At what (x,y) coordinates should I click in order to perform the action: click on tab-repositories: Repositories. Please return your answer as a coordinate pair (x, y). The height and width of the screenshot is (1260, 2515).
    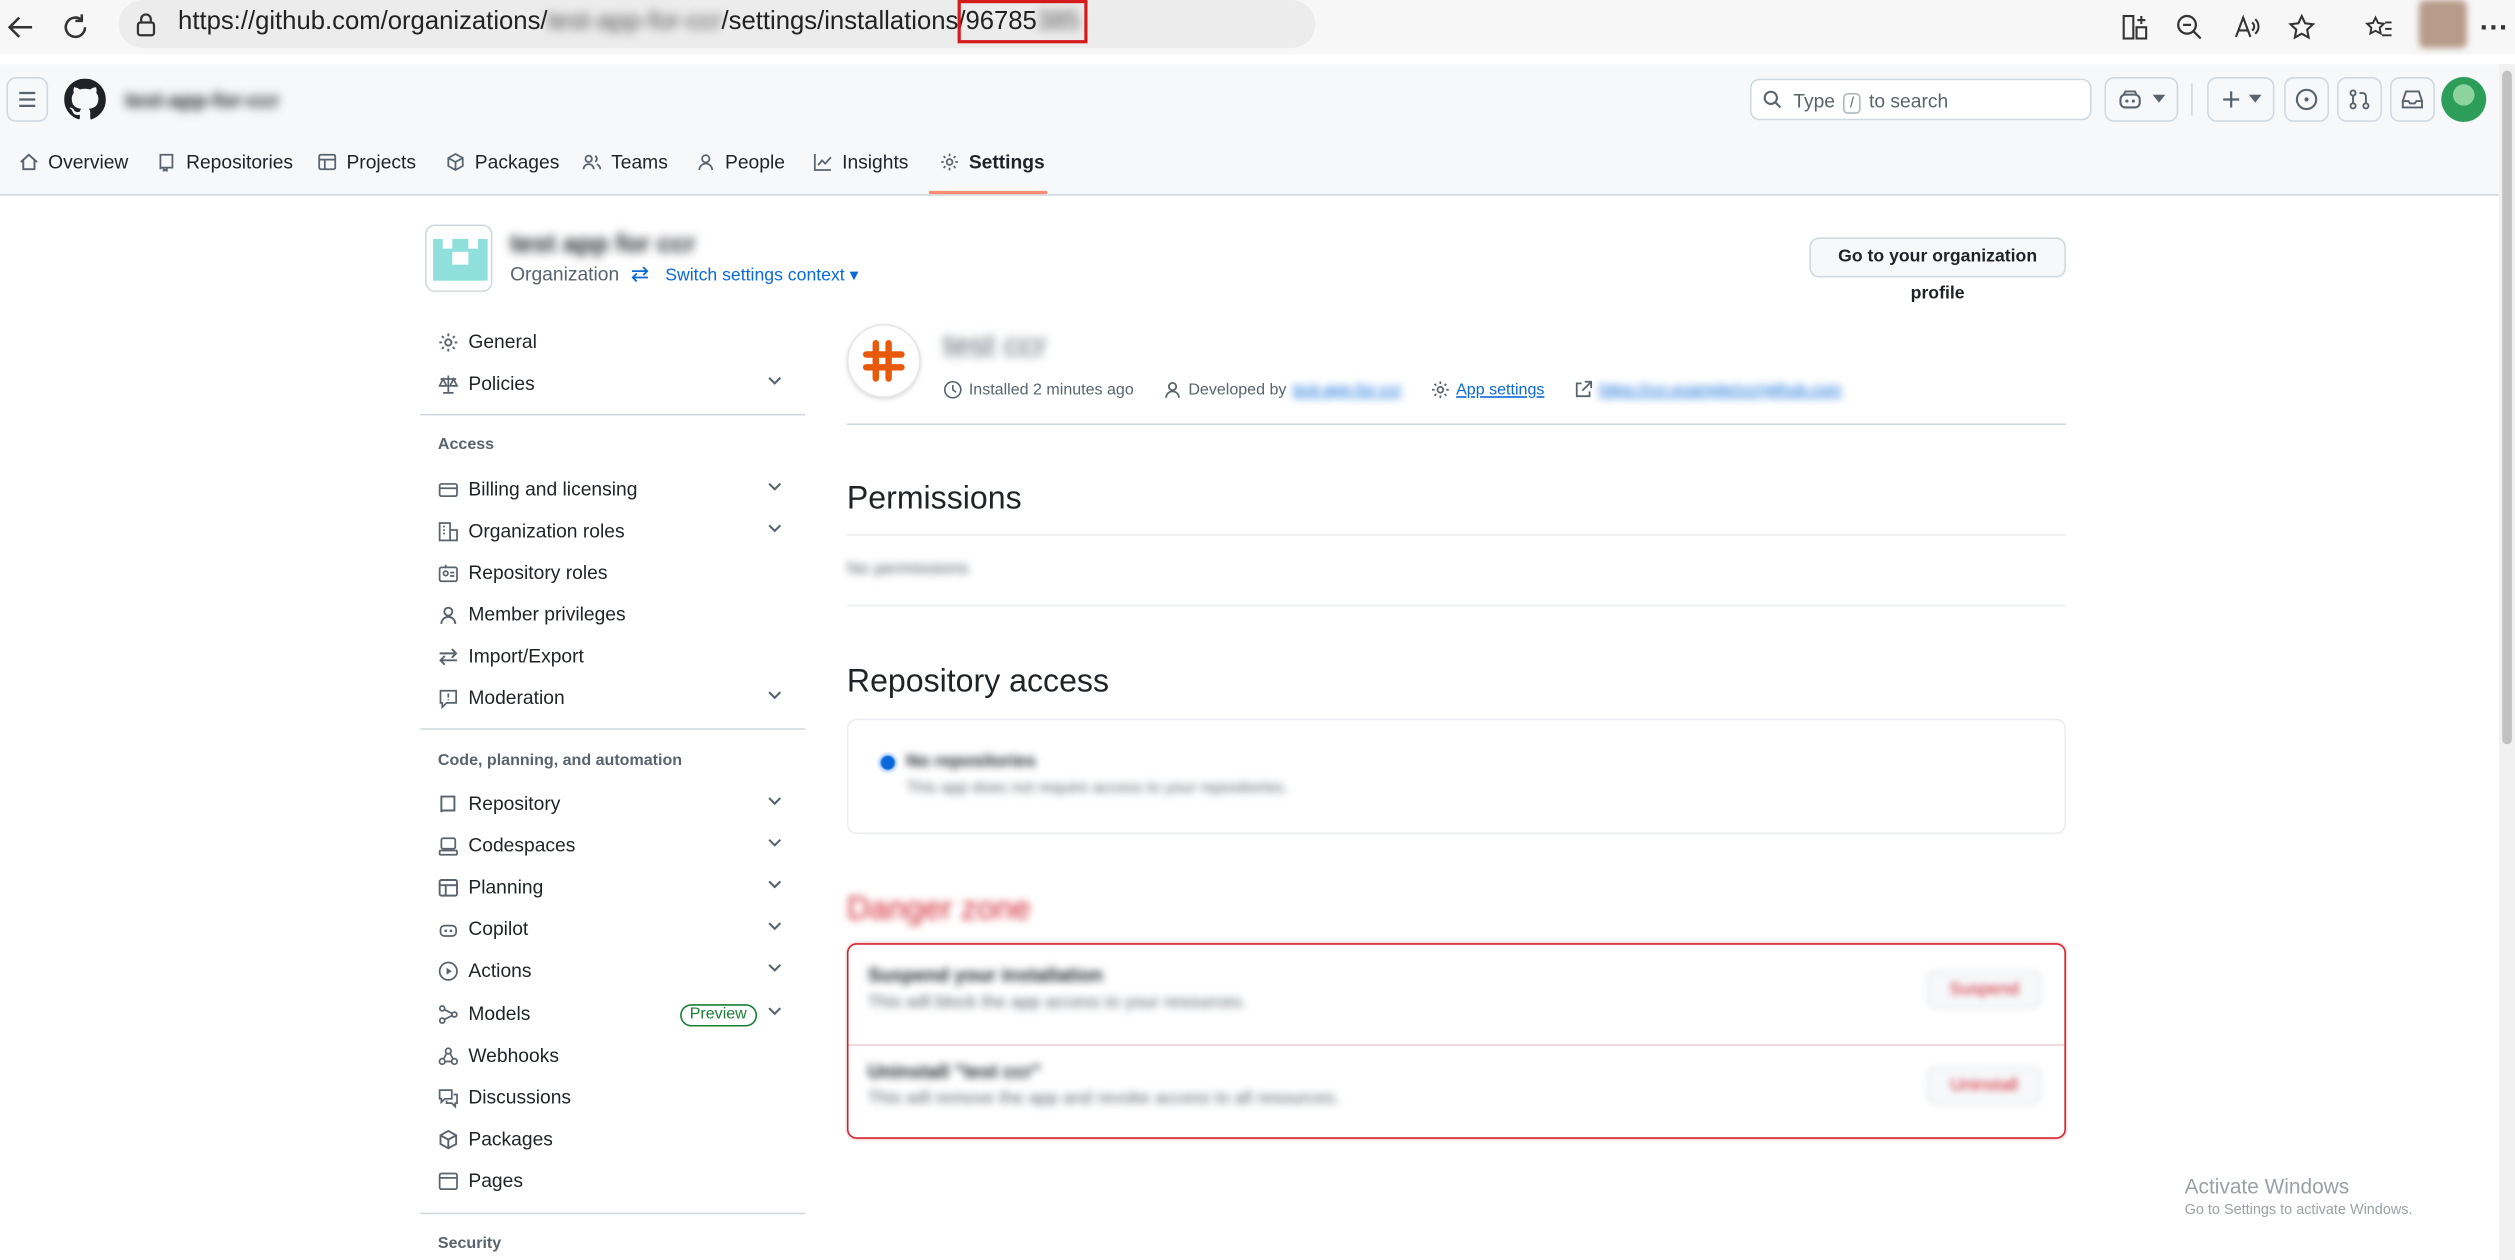
    Looking at the image, I should click on (225, 162).